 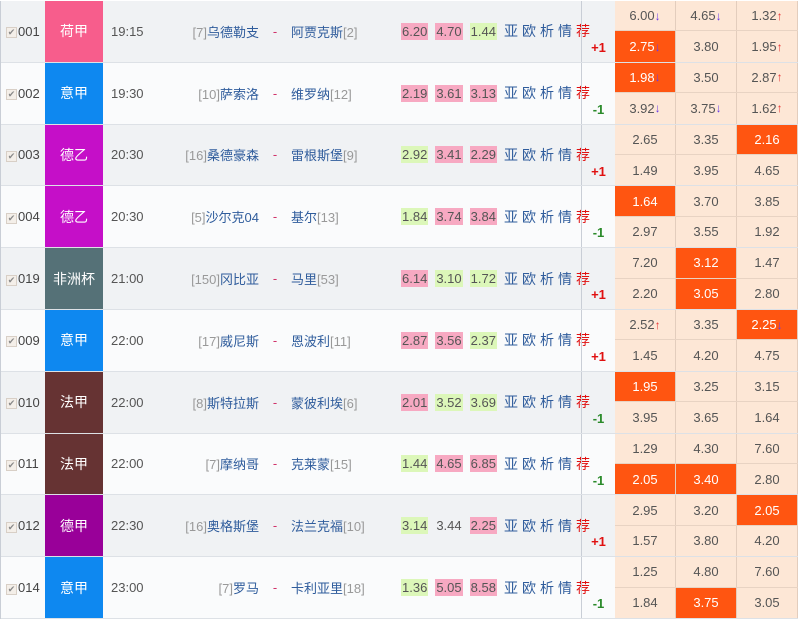 What do you see at coordinates (346, 93) in the screenshot?
I see `away-team: 维罗纳[12]` at bounding box center [346, 93].